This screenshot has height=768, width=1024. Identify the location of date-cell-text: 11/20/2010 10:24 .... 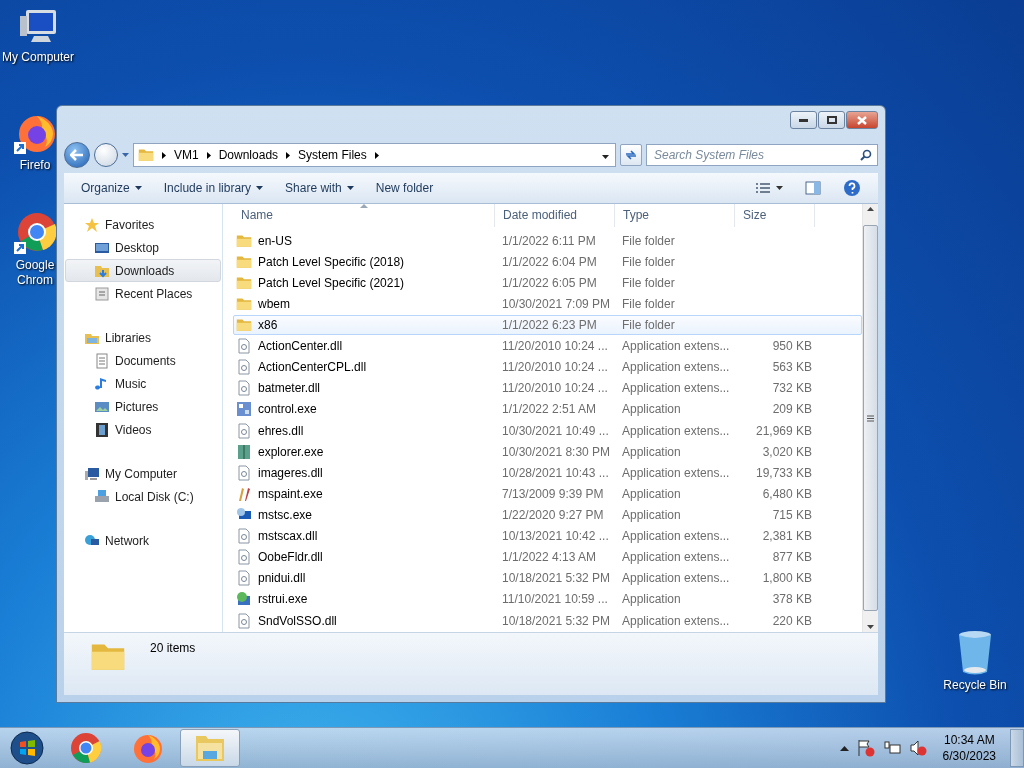
(555, 367).